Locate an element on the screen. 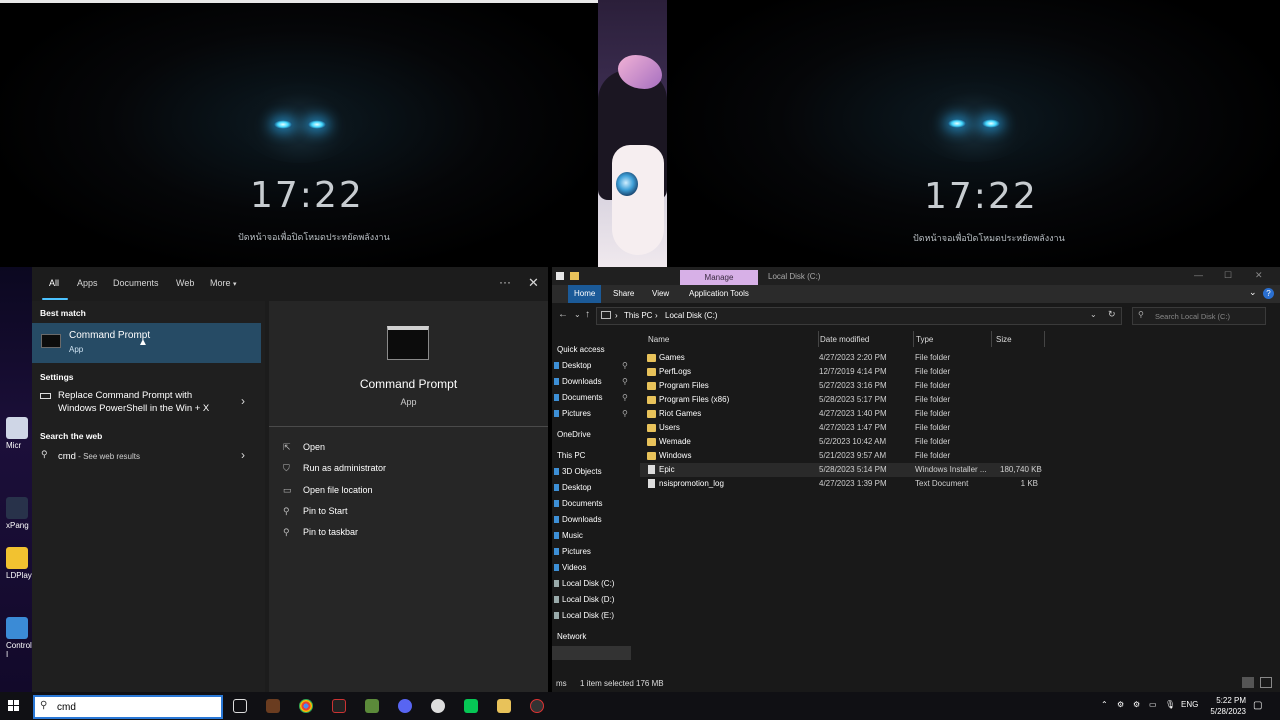 Image resolution: width=1280 pixels, height=720 pixels. nav-desktop: Desktop ⚲ is located at coordinates (591, 365).